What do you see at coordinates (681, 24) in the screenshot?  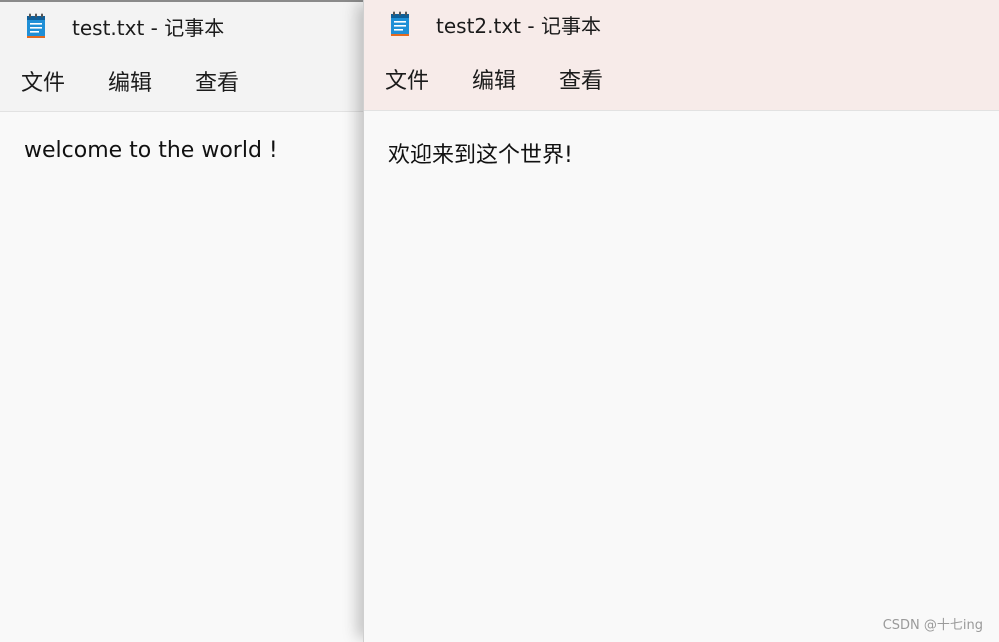 I see `title-bar: test2.txt - 记事本` at bounding box center [681, 24].